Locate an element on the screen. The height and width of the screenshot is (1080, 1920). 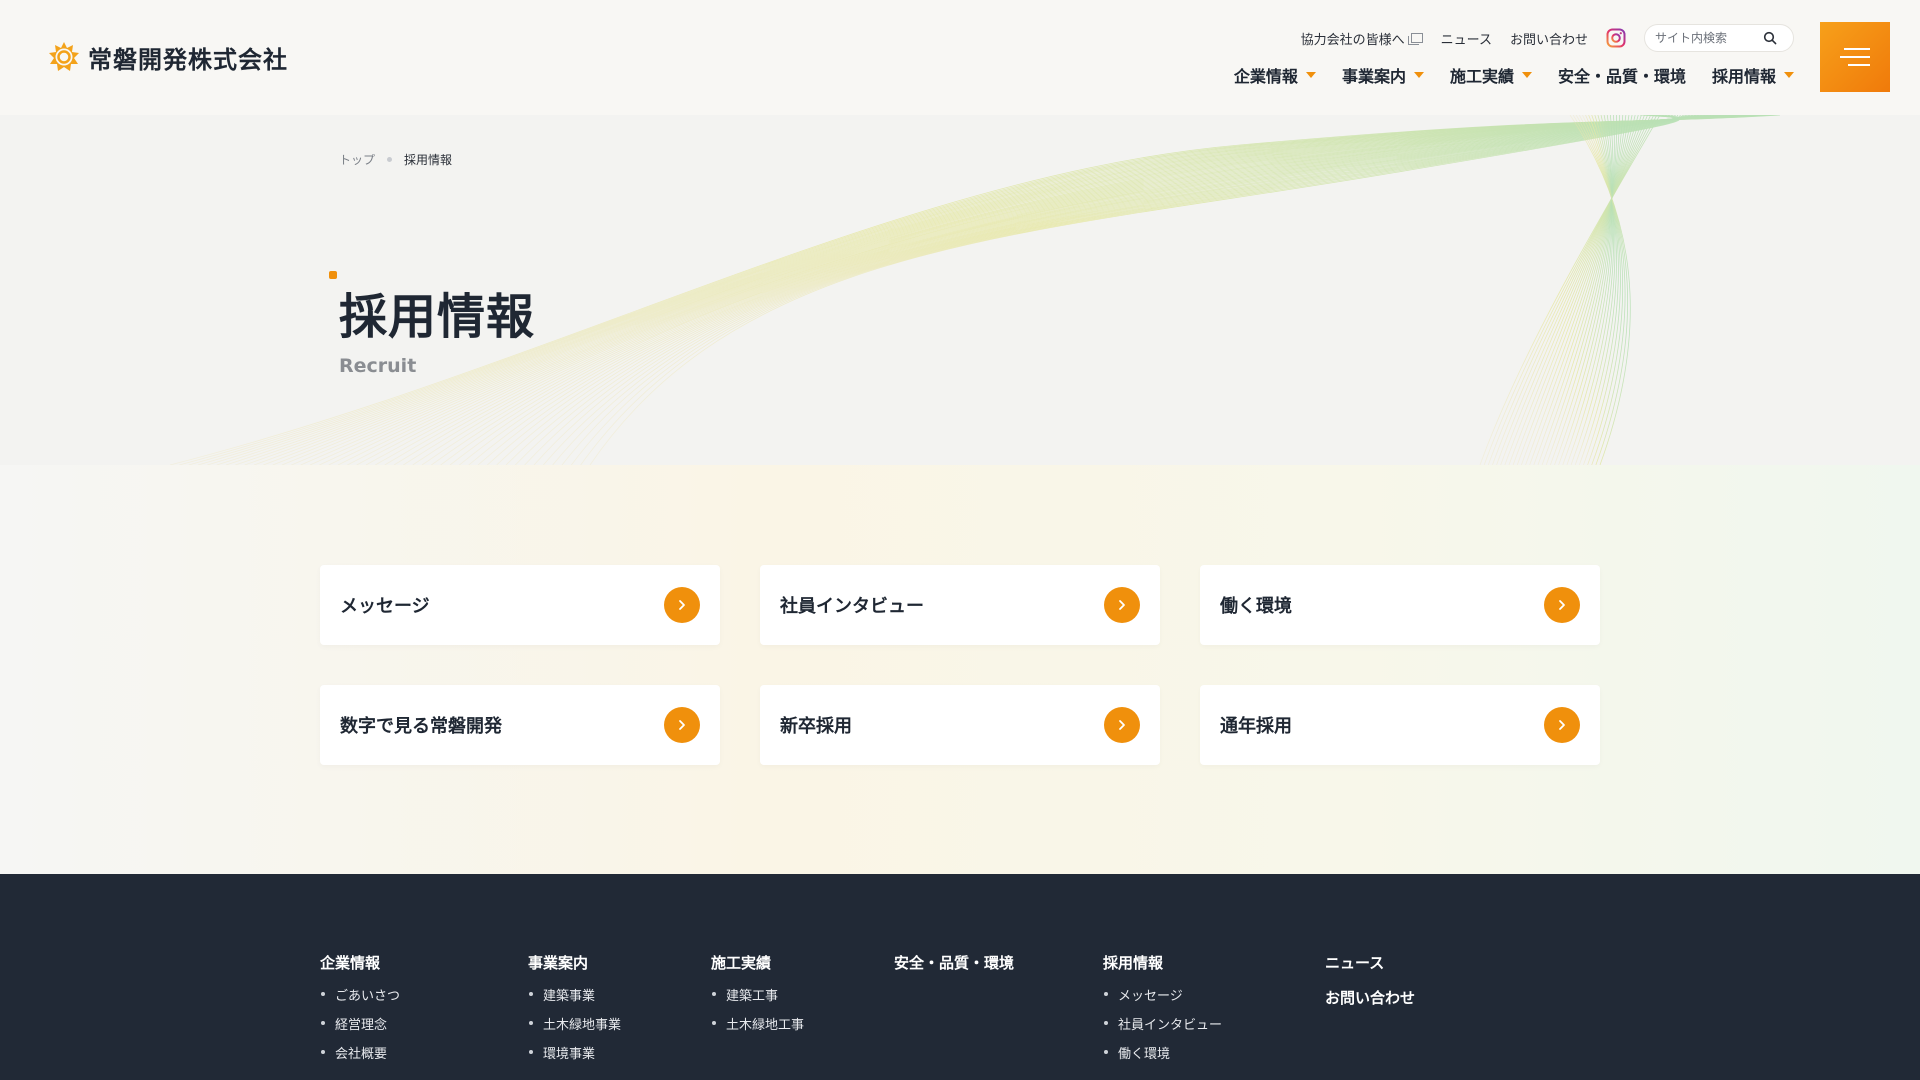
footer-list: ごあいさつ 経営理念 会社概要 is located at coordinates (360, 1023).